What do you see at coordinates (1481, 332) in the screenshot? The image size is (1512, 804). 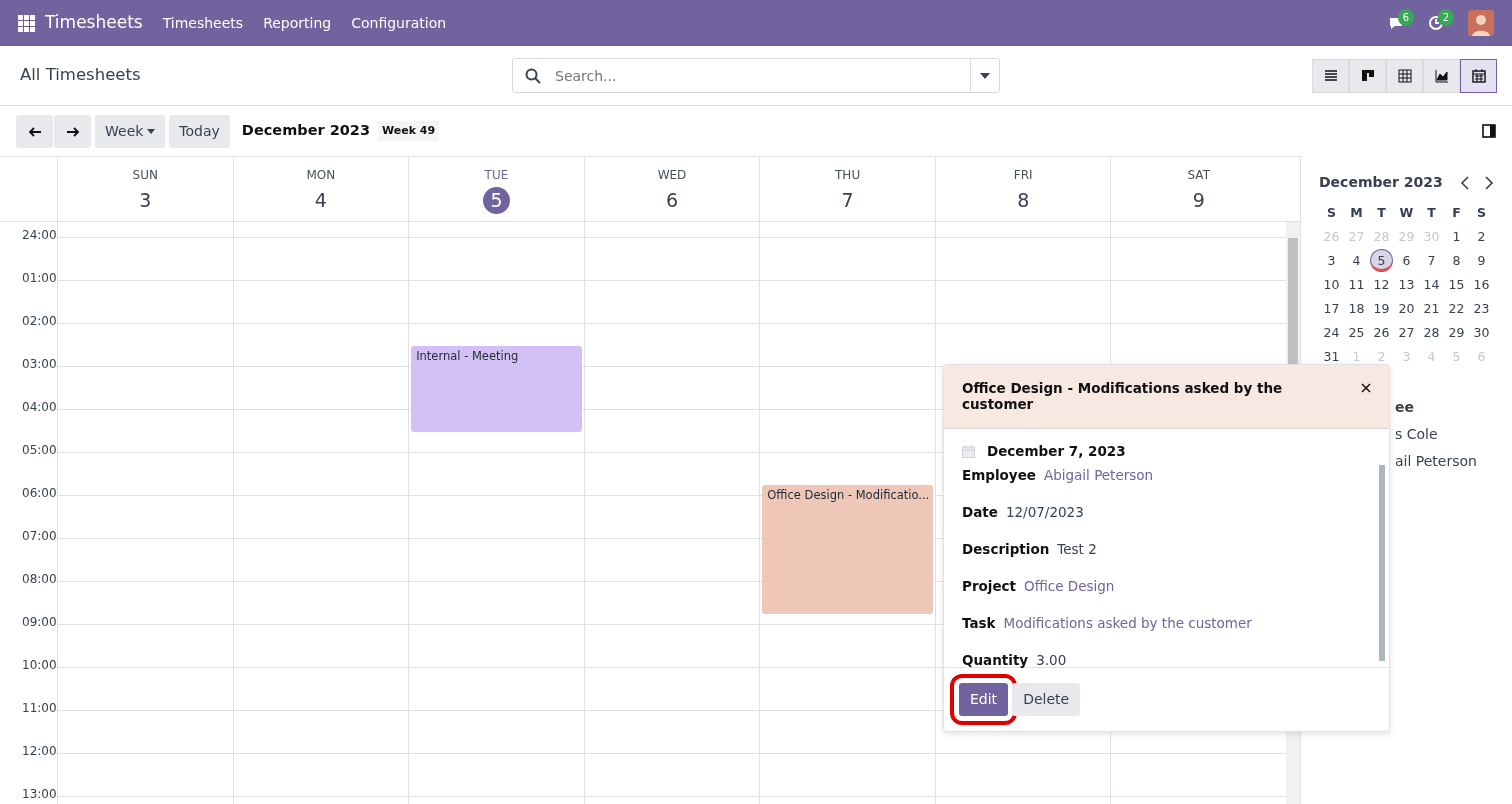 I see `day-number: 30` at bounding box center [1481, 332].